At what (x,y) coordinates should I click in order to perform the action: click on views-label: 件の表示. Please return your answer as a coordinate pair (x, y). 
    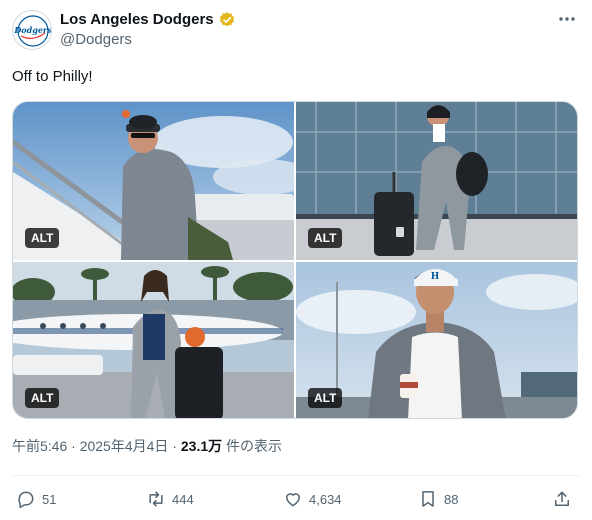
    Looking at the image, I should click on (254, 446).